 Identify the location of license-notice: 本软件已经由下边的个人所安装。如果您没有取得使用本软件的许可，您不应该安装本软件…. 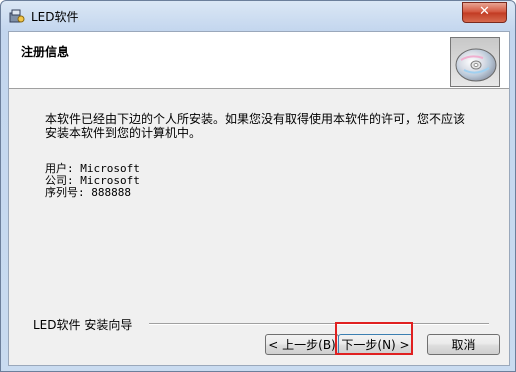
(255, 126).